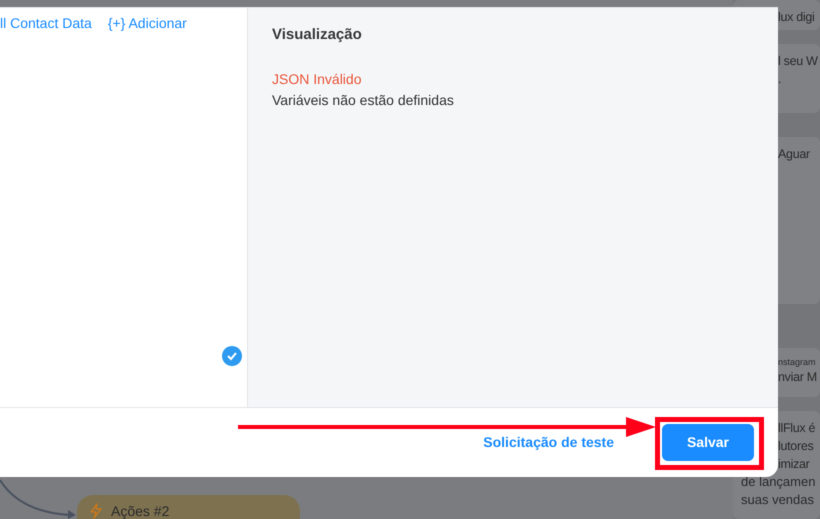 Image resolution: width=820 pixels, height=519 pixels. What do you see at coordinates (147, 23) in the screenshot?
I see `variable-link: {+} Adicionar` at bounding box center [147, 23].